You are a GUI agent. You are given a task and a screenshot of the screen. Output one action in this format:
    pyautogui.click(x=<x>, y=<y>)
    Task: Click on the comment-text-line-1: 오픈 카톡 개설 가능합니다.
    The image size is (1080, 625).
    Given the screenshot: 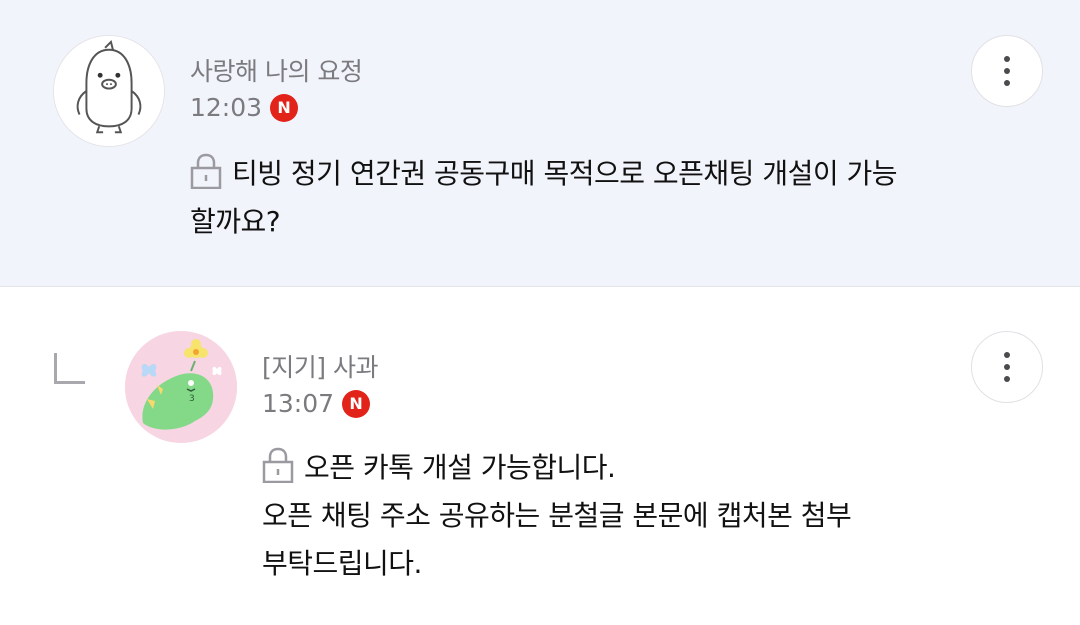 What is the action you would take?
    pyautogui.click(x=556, y=468)
    